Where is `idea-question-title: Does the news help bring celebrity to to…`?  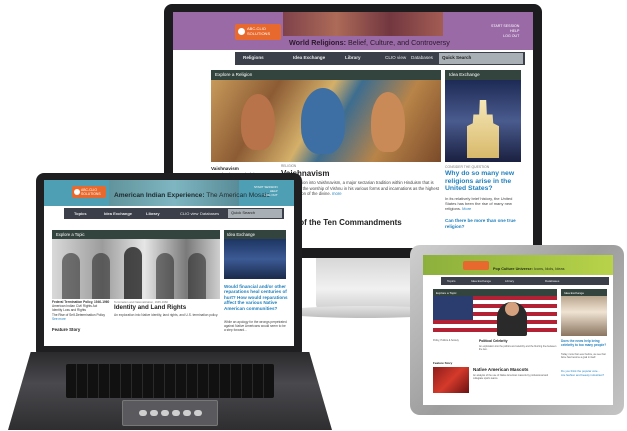
idea-question-title: Does the news help bring celebrity to to… is located at coordinates (585, 343).